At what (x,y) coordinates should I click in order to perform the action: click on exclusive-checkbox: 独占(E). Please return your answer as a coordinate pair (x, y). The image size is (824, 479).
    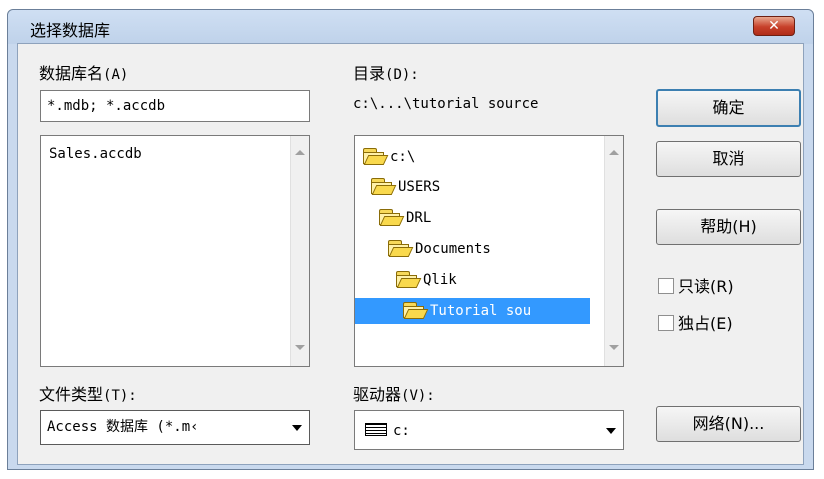
    Looking at the image, I should click on (695, 322).